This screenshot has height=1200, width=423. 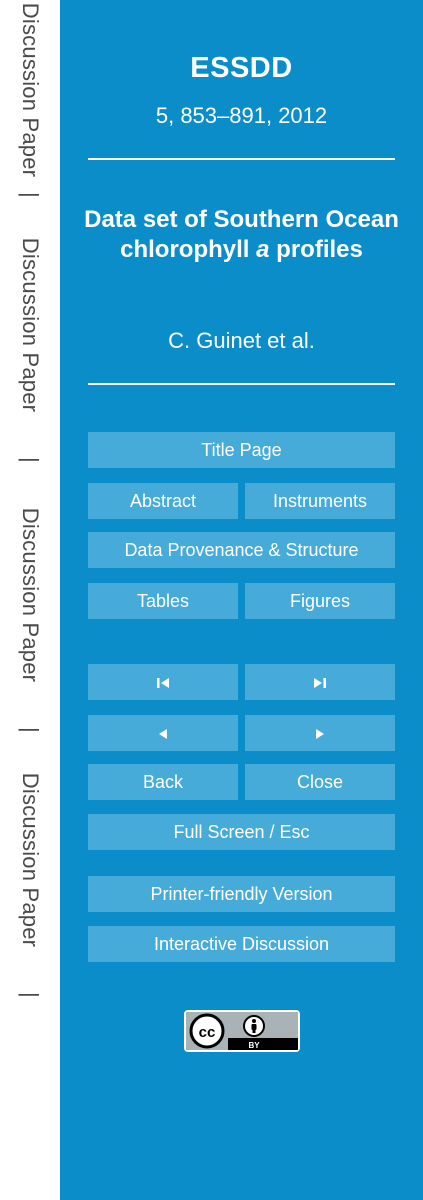 I want to click on instruments-button: Instruments, so click(x=320, y=501).